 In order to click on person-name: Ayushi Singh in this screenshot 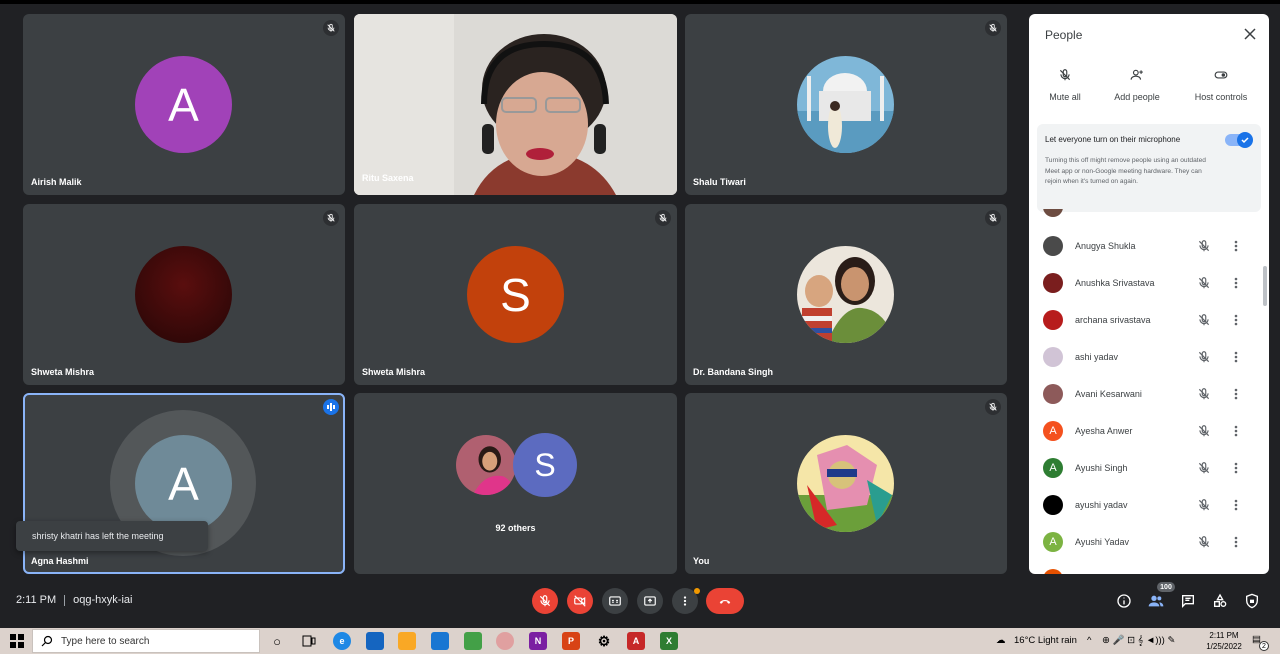, I will do `click(1101, 468)`.